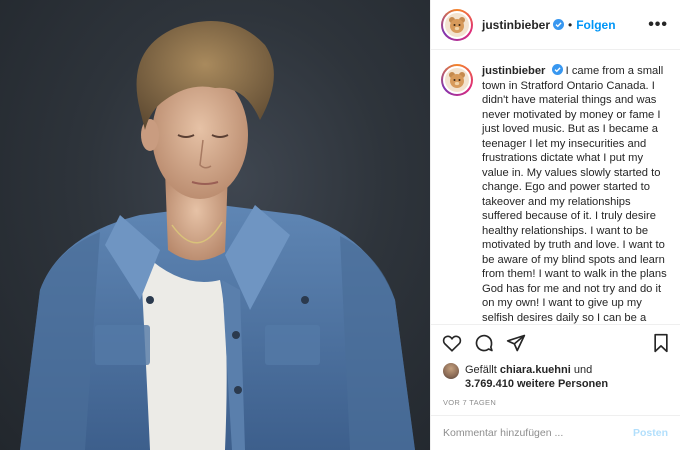 This screenshot has width=680, height=450. Describe the element at coordinates (484, 343) in the screenshot. I see `comment-icon` at that location.